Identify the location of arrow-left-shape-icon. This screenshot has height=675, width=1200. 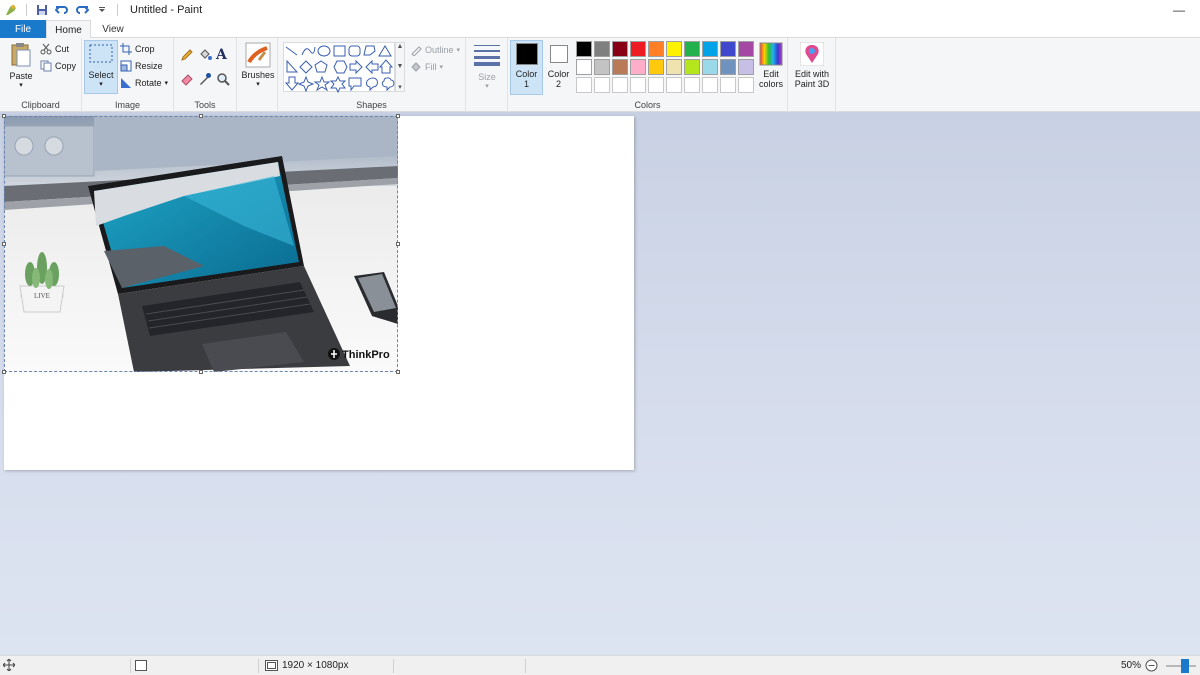
(372, 67).